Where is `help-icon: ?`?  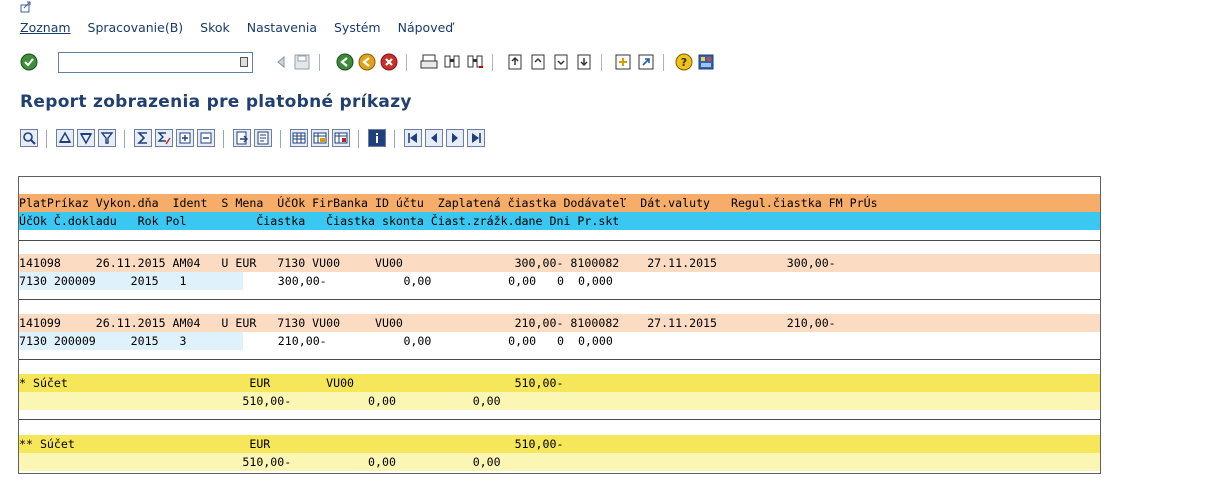 help-icon: ? is located at coordinates (684, 62).